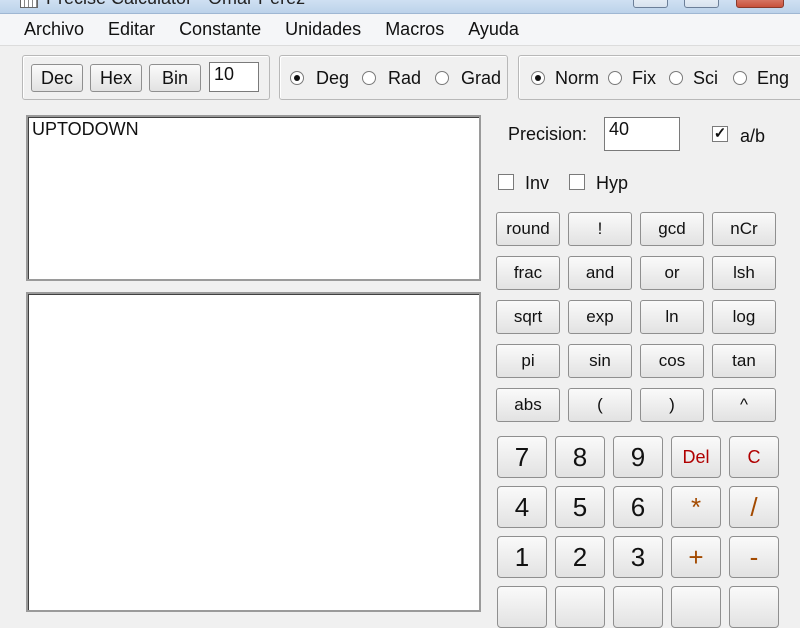  Describe the element at coordinates (600, 273) in the screenshot. I see `and-button: and` at that location.